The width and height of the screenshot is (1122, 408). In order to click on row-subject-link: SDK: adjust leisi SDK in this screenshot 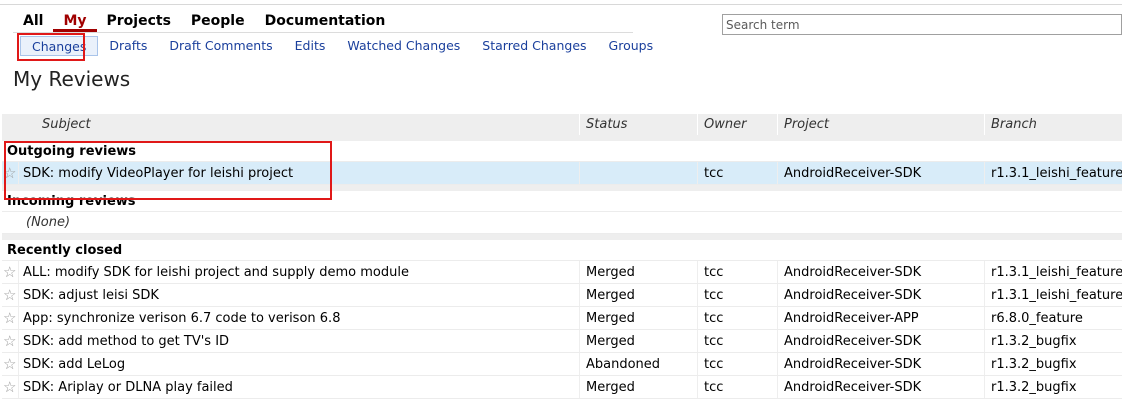, I will do `click(298, 295)`.